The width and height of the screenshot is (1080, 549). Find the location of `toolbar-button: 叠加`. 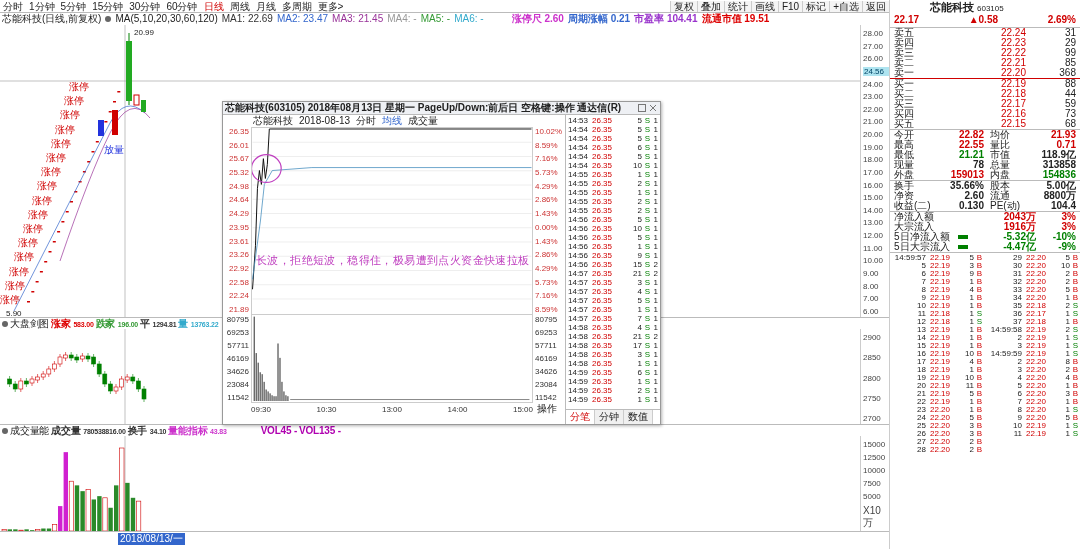

toolbar-button: 叠加 is located at coordinates (710, 6).